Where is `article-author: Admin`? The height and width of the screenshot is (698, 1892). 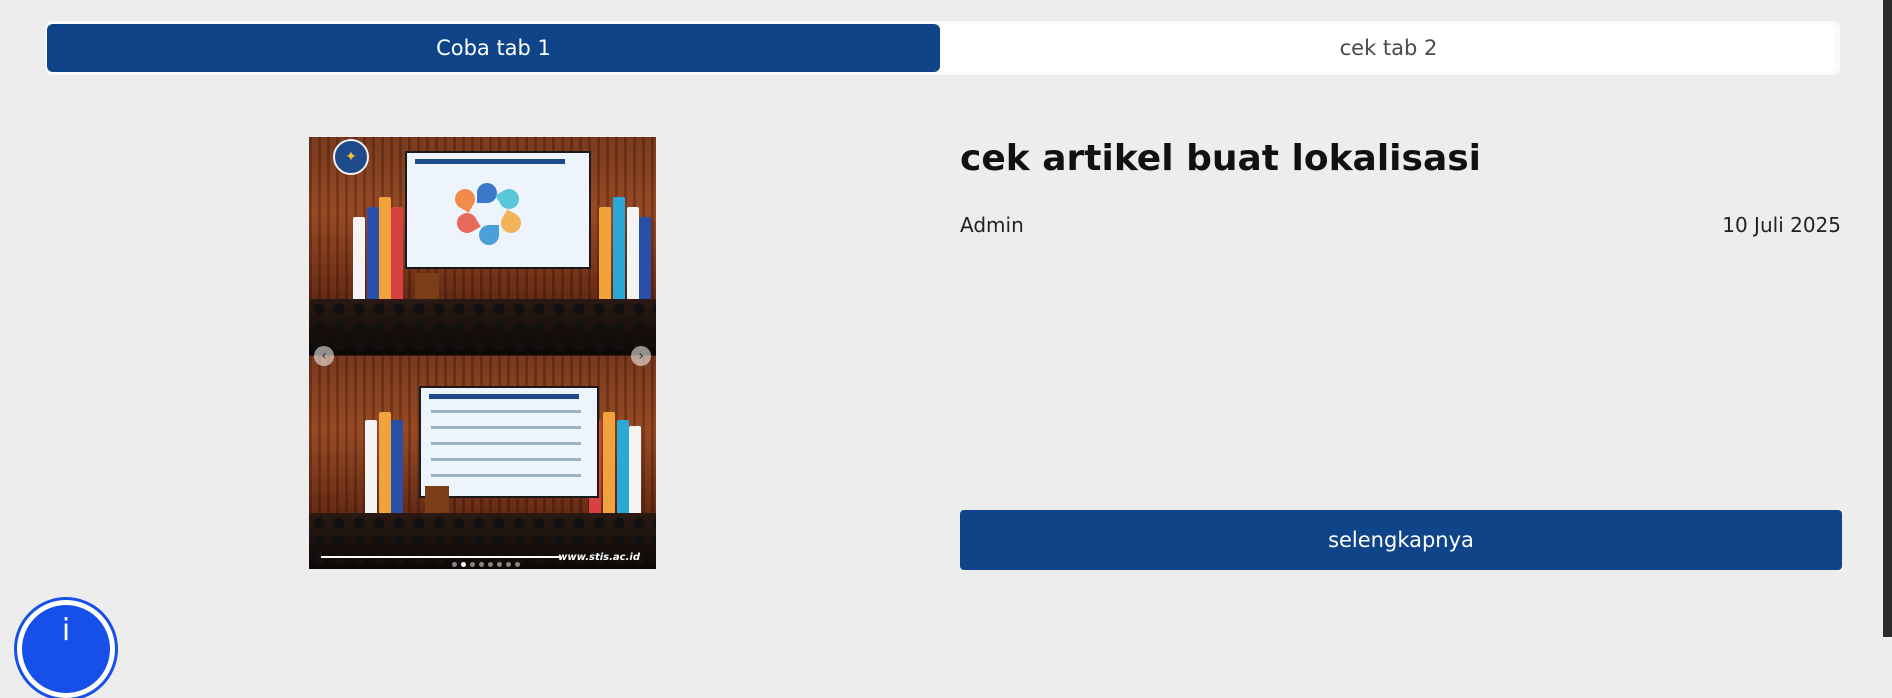 article-author: Admin is located at coordinates (992, 225).